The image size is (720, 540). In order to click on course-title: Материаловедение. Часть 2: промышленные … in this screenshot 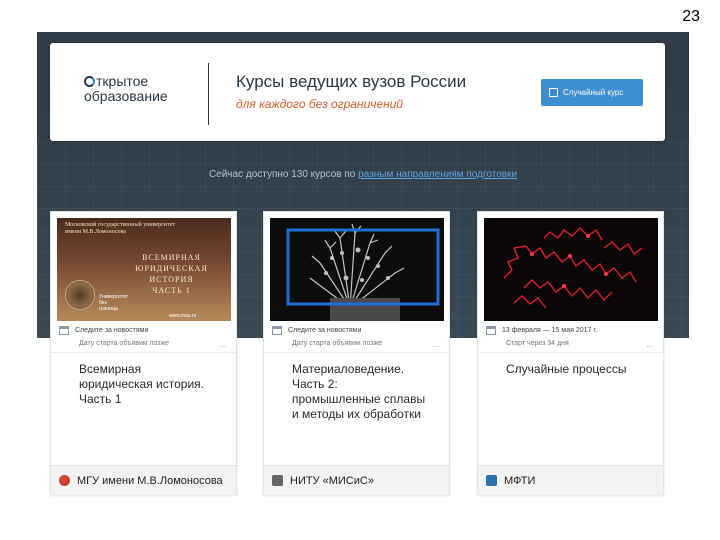, I will do `click(367, 392)`.